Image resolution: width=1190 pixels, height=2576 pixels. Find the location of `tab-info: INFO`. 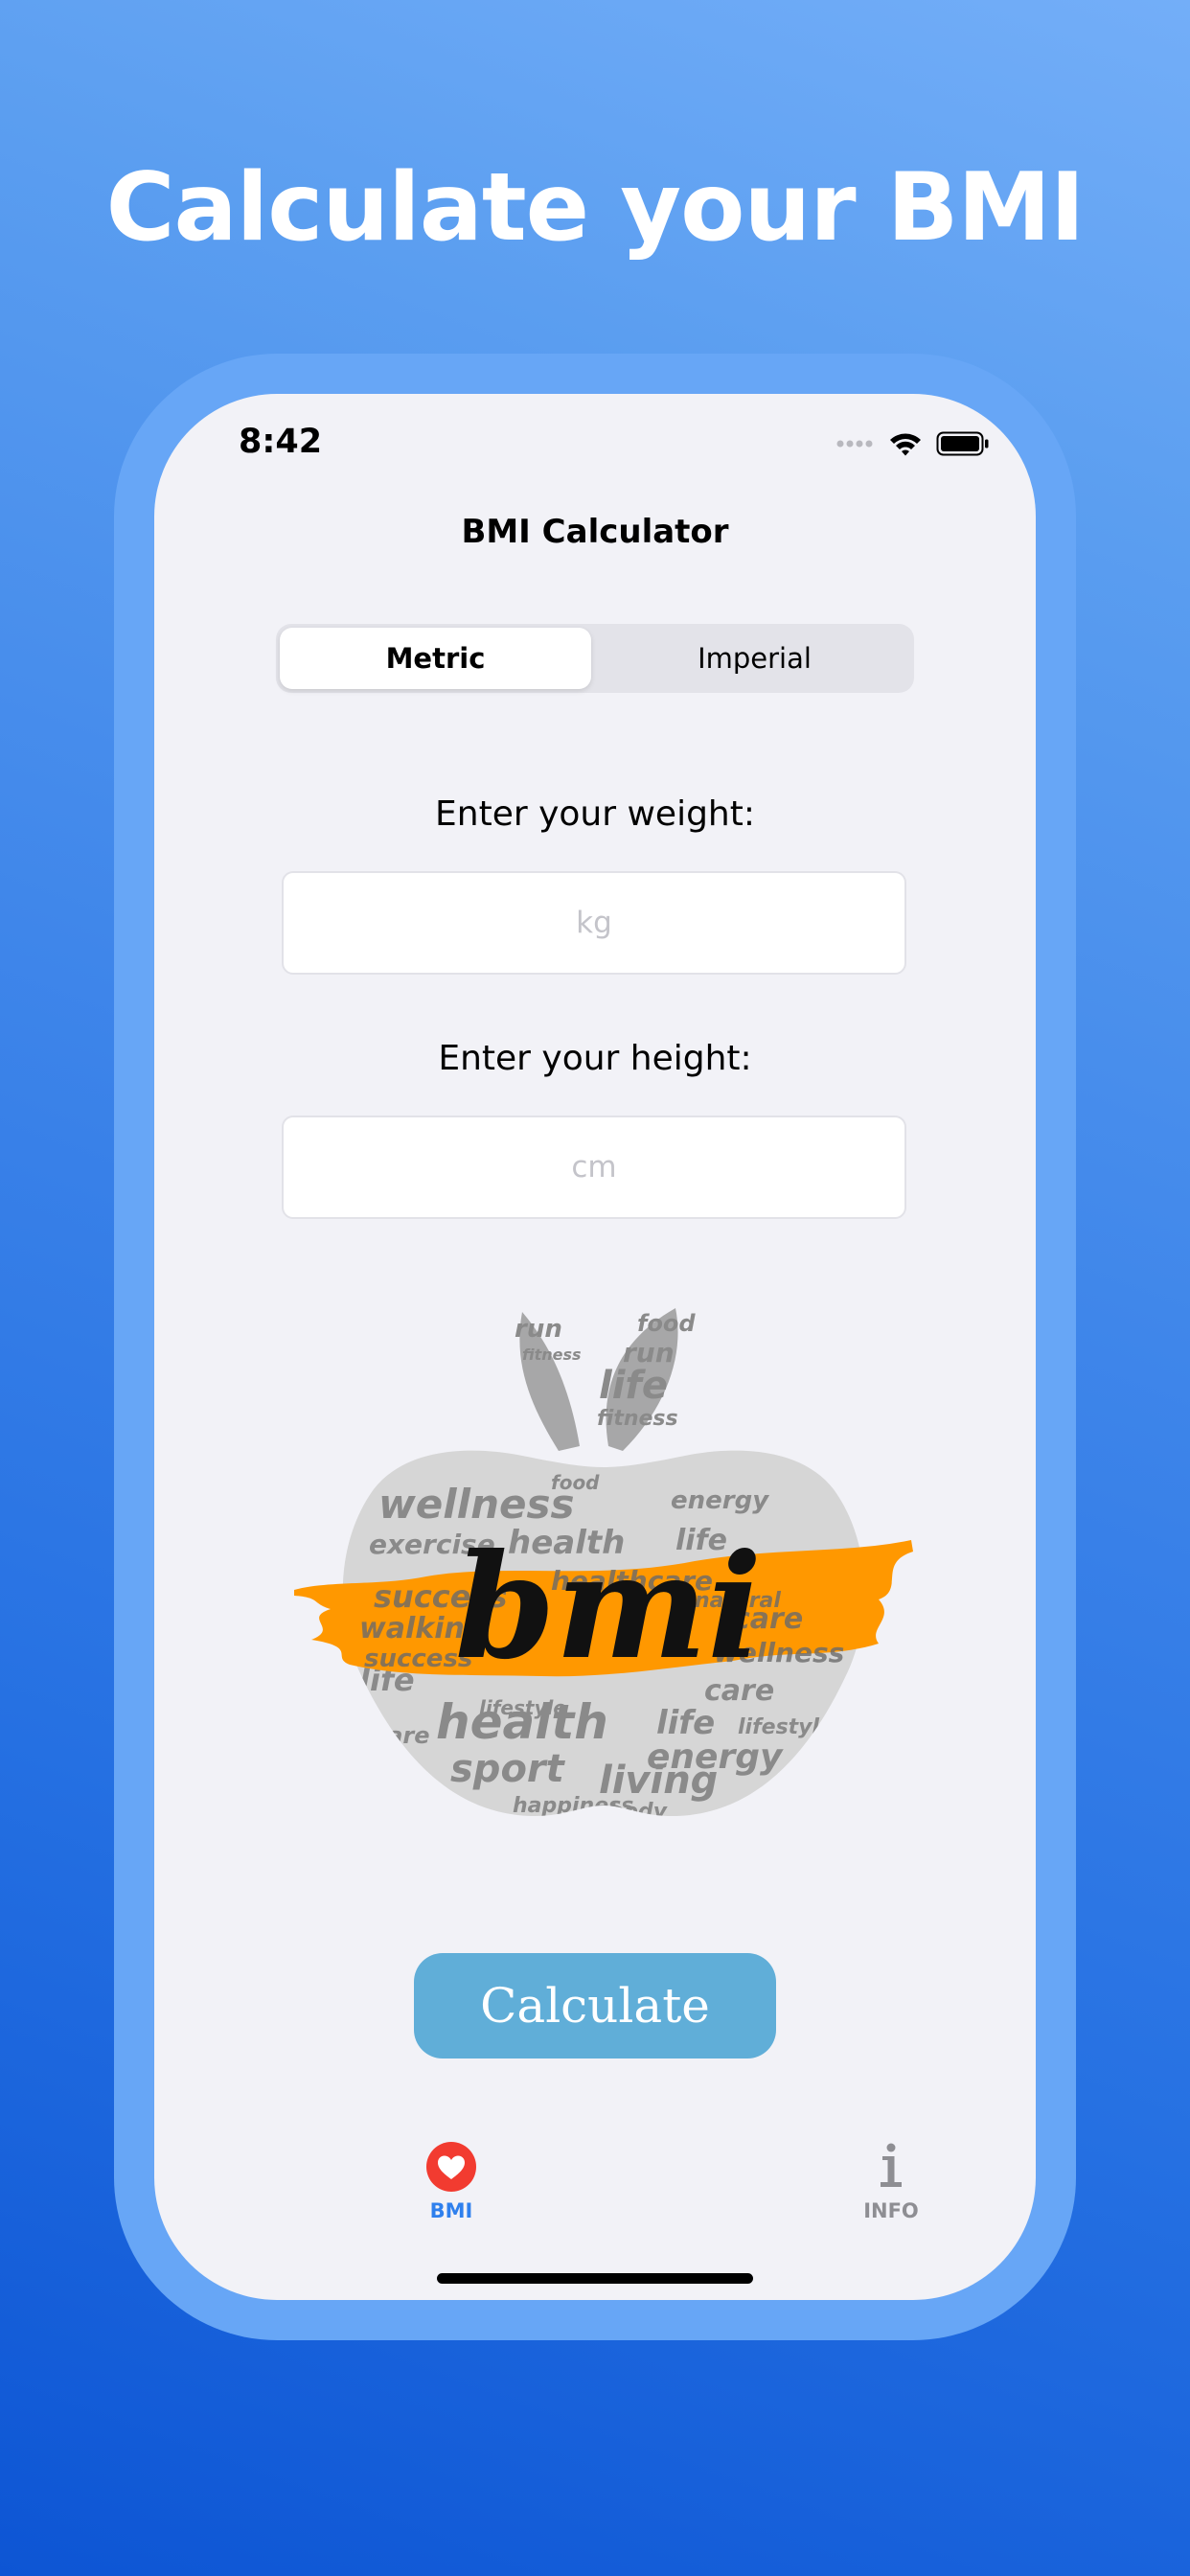

tab-info: INFO is located at coordinates (891, 2192).